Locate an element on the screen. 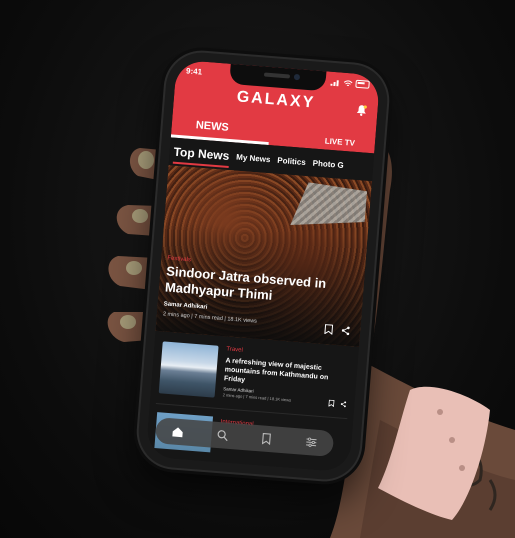 The image size is (515, 538). category-top-news: Top News is located at coordinates (201, 154).